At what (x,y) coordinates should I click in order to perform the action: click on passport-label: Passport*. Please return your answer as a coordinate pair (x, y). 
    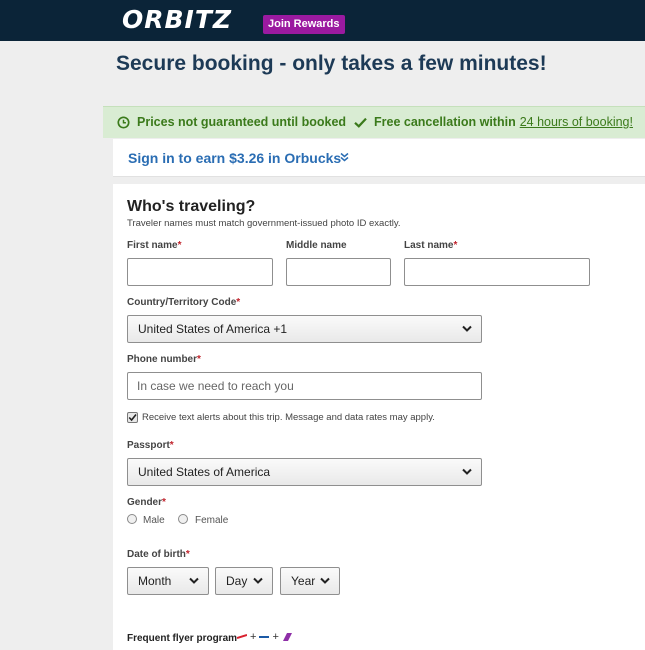
    Looking at the image, I should click on (150, 445).